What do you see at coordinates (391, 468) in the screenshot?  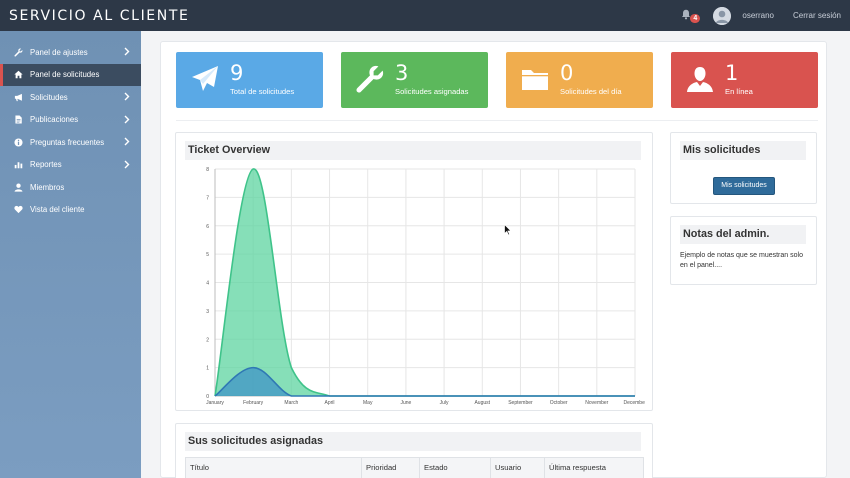 I see `column-header-prioridad: Prioridad` at bounding box center [391, 468].